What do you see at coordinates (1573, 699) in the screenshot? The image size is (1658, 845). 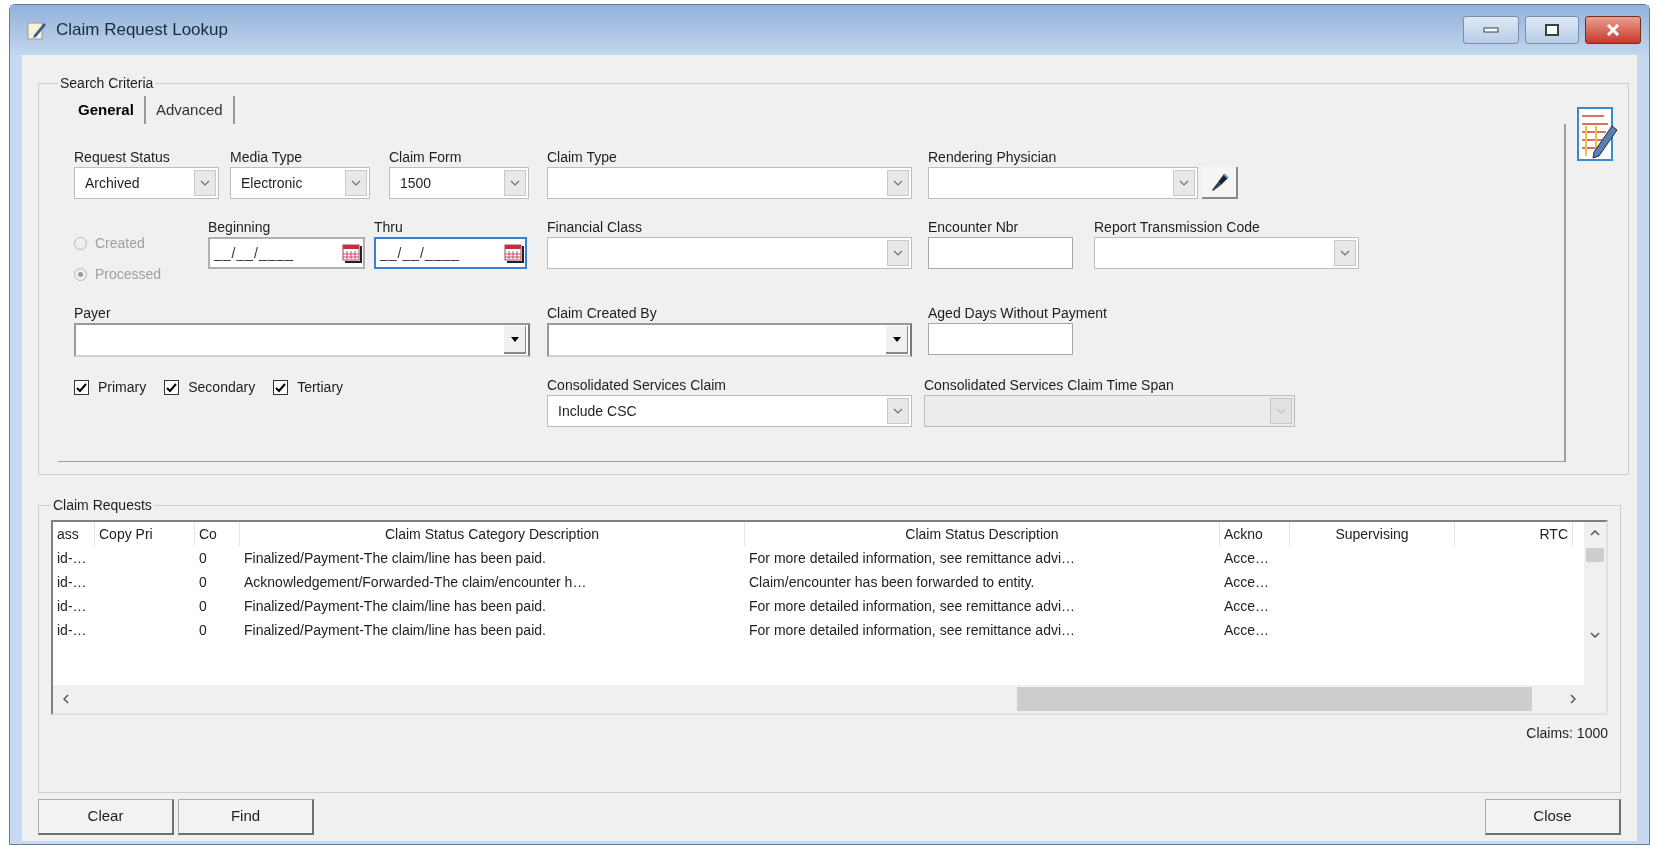 I see `scroll-right-icon` at bounding box center [1573, 699].